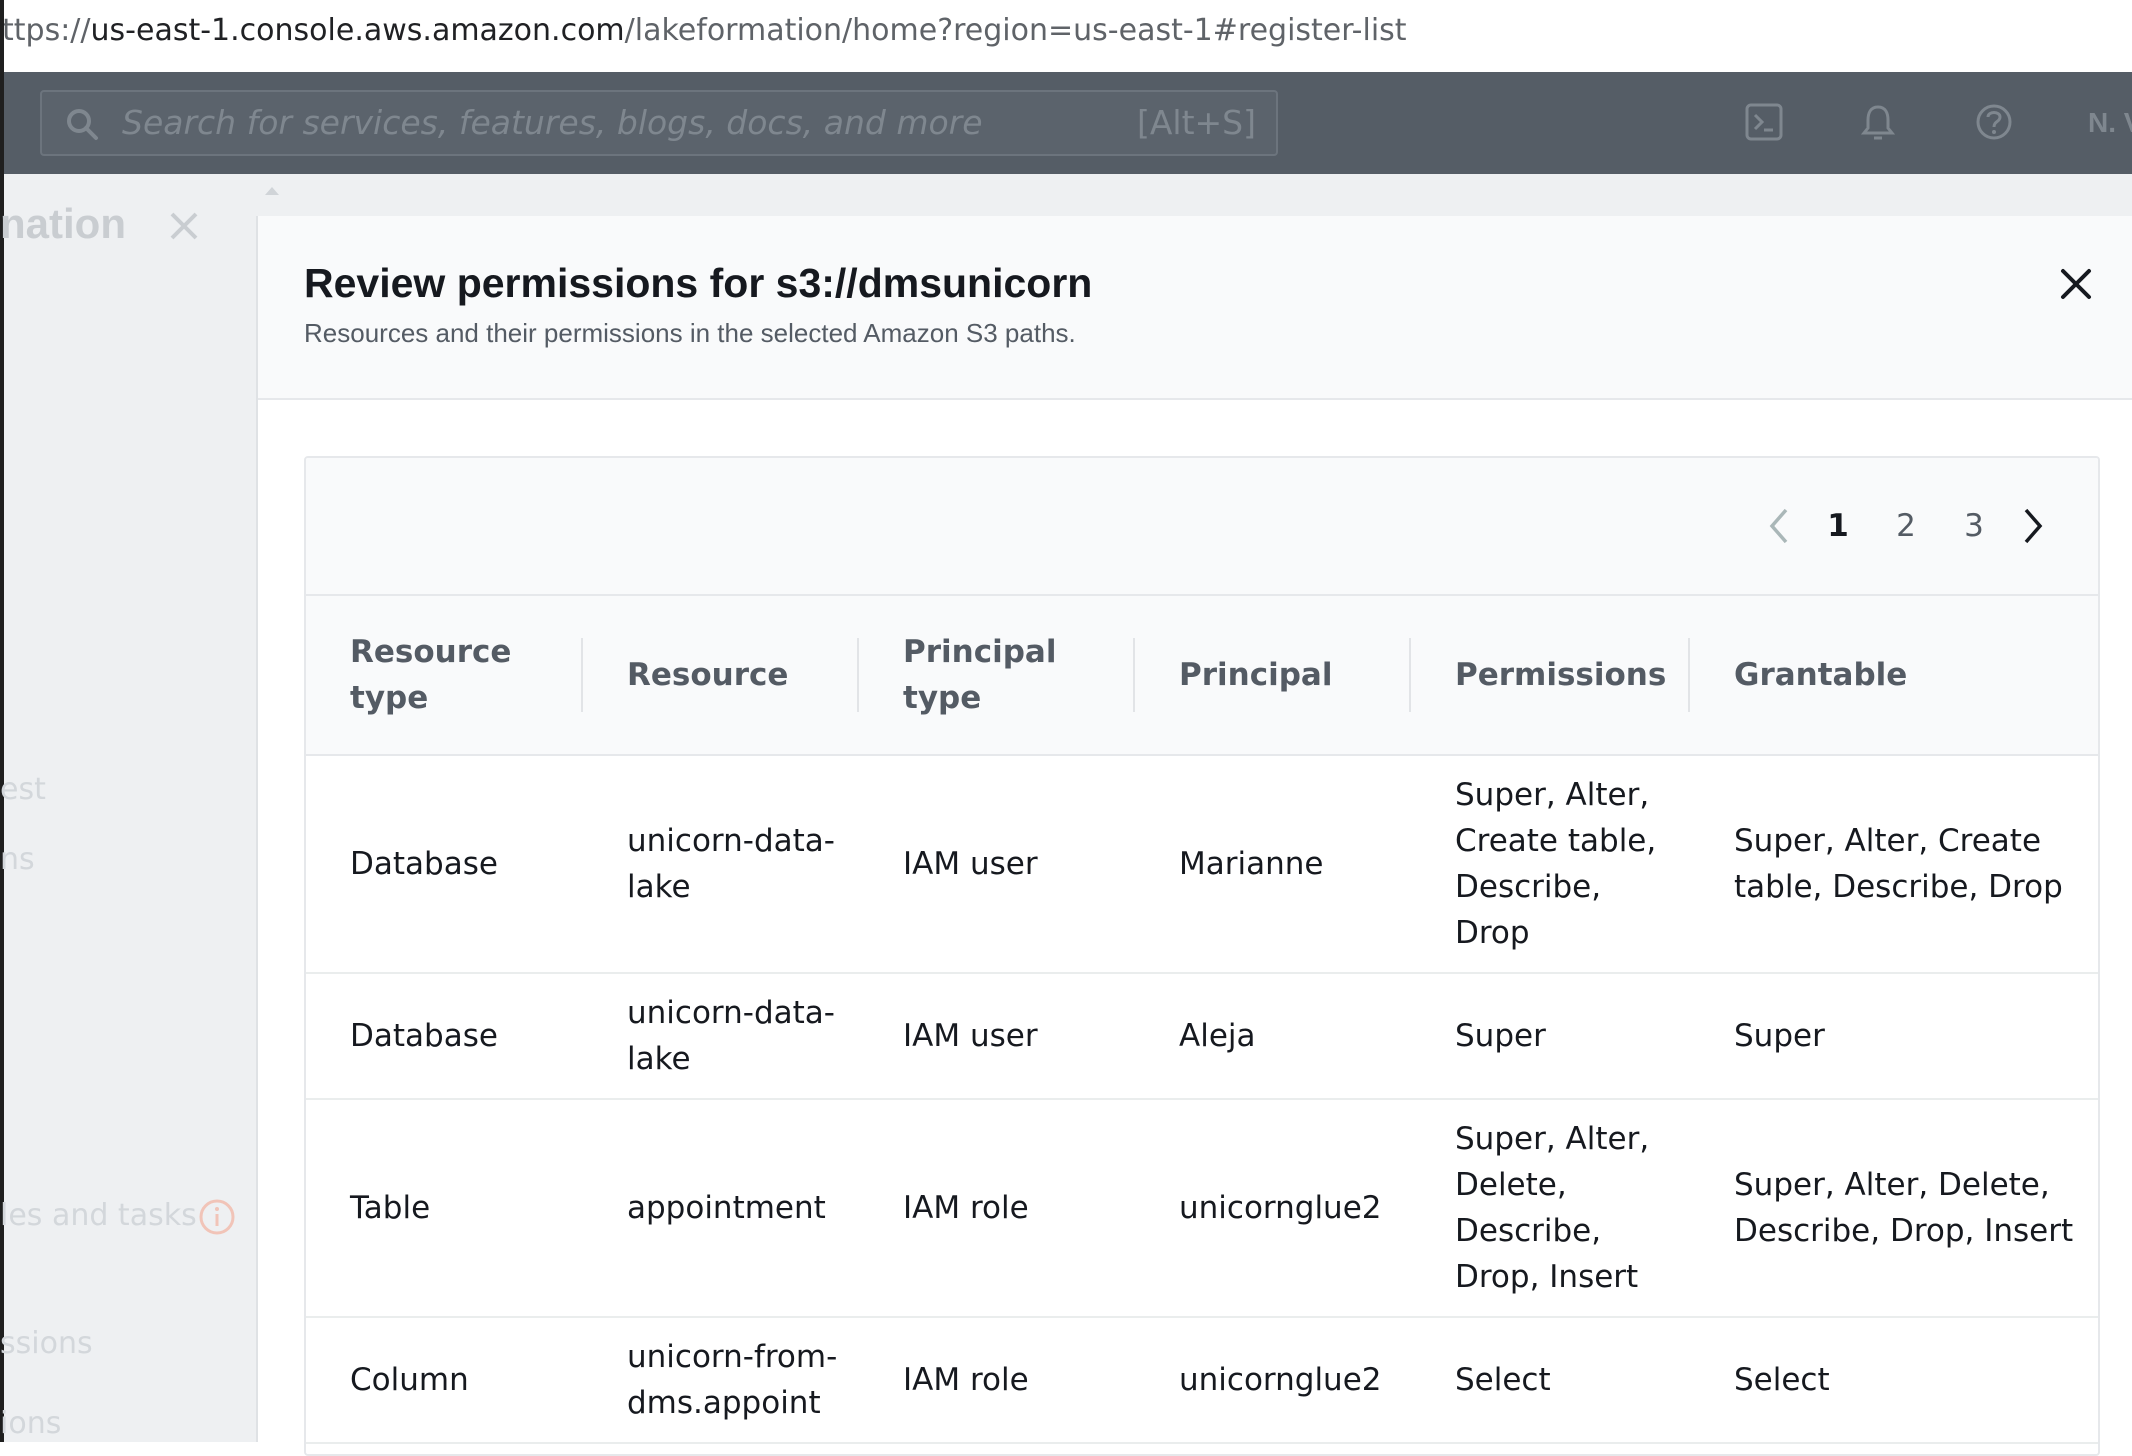 The width and height of the screenshot is (2132, 1456). Describe the element at coordinates (721, 676) in the screenshot. I see `column-header-resource: Resource` at that location.